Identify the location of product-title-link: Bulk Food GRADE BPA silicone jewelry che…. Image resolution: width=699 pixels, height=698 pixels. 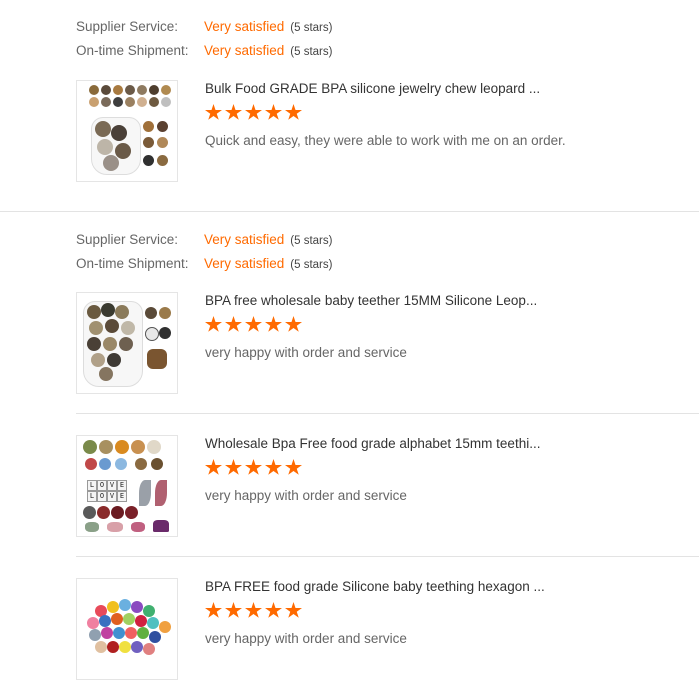
(440, 89).